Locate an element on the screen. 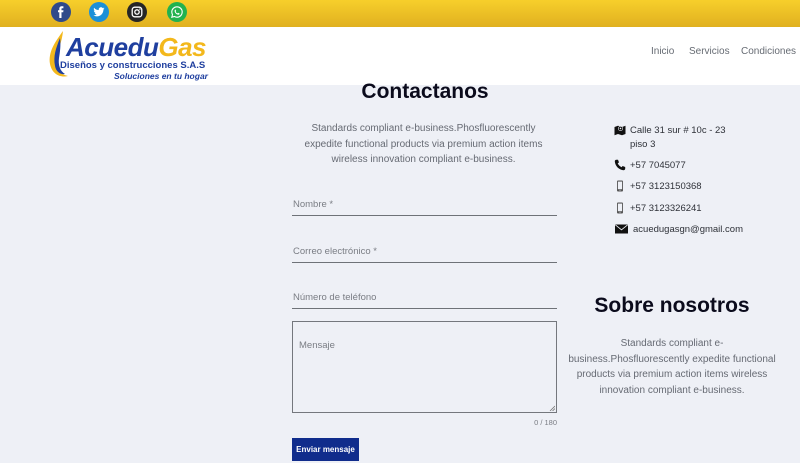  phone-text: +57 7045077 is located at coordinates (658, 165).